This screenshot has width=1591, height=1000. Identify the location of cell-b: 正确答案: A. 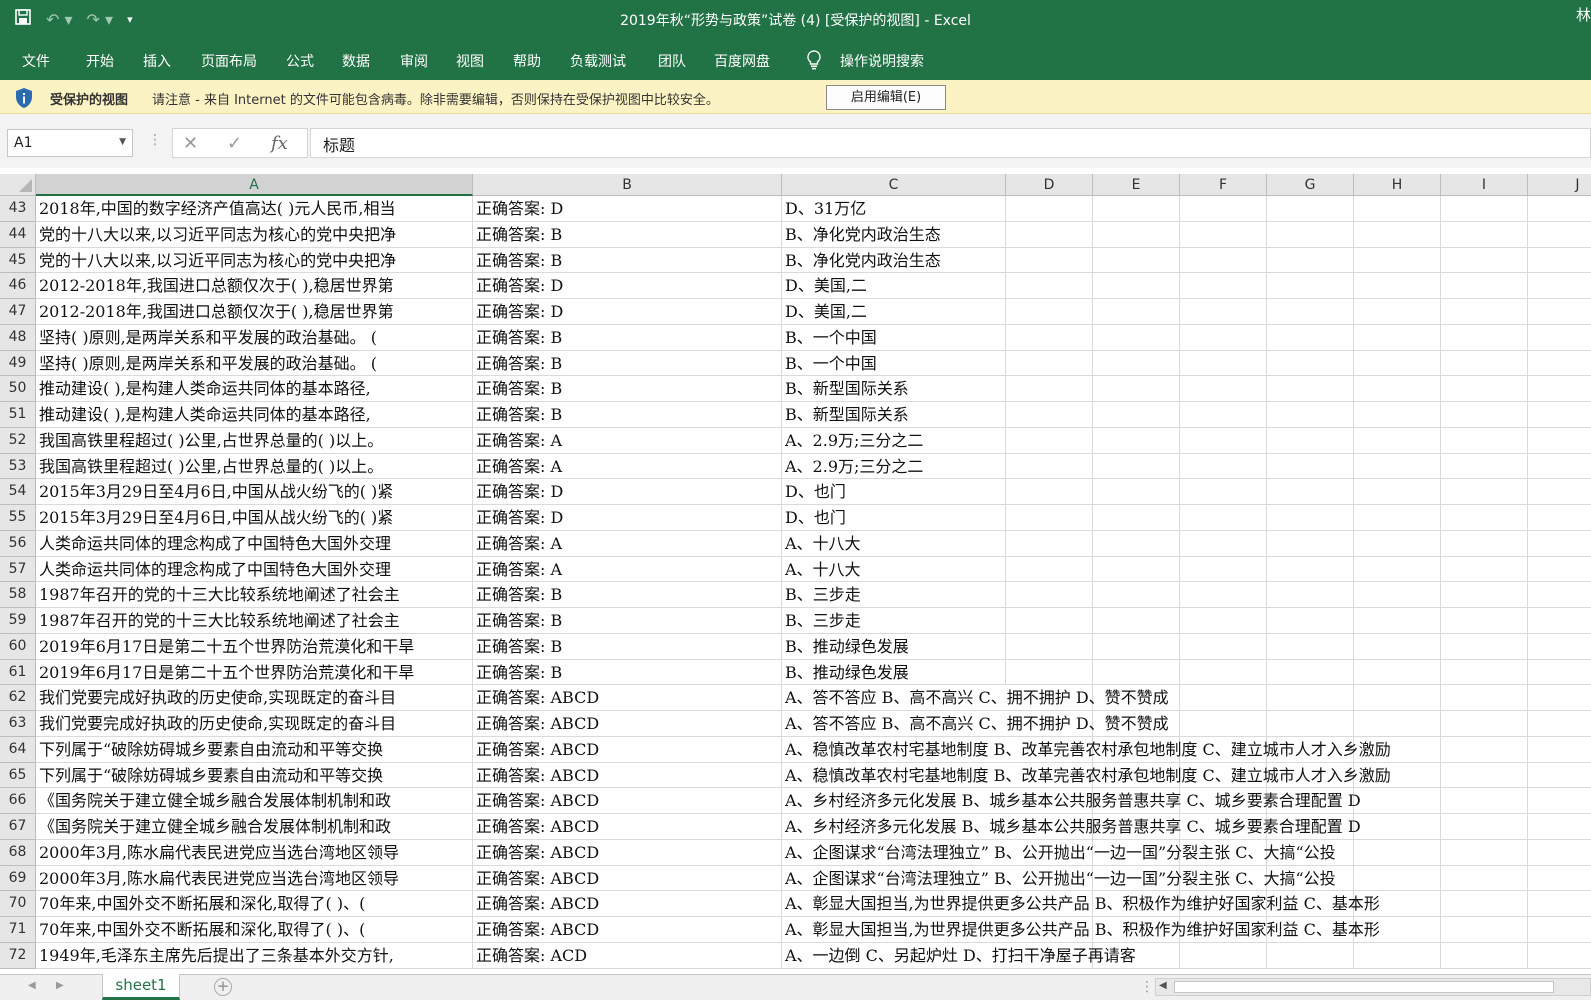
(627, 466).